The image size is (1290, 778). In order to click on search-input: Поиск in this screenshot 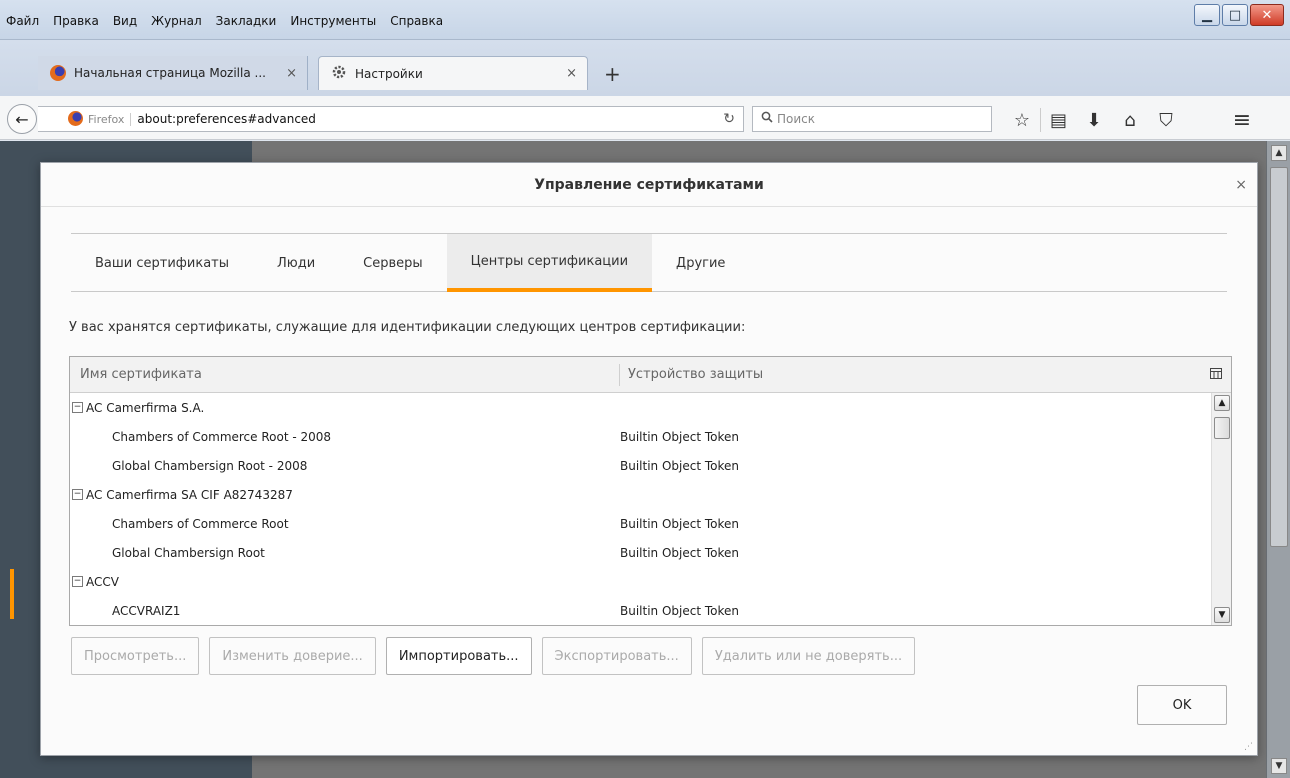, I will do `click(872, 119)`.